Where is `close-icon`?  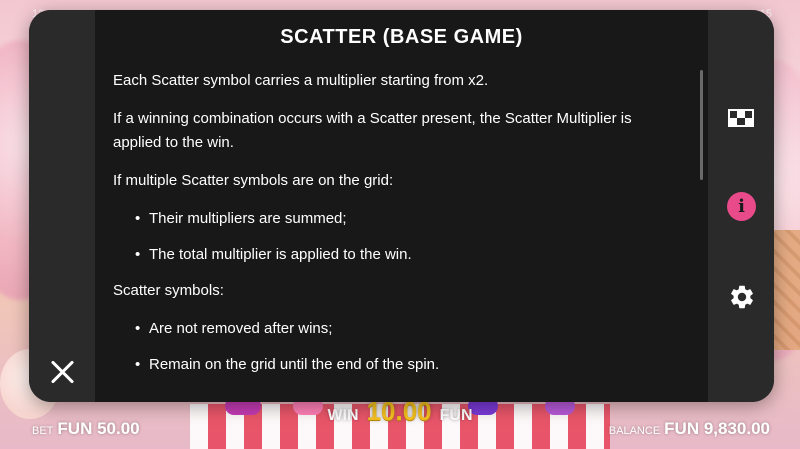
close-icon is located at coordinates (62, 372).